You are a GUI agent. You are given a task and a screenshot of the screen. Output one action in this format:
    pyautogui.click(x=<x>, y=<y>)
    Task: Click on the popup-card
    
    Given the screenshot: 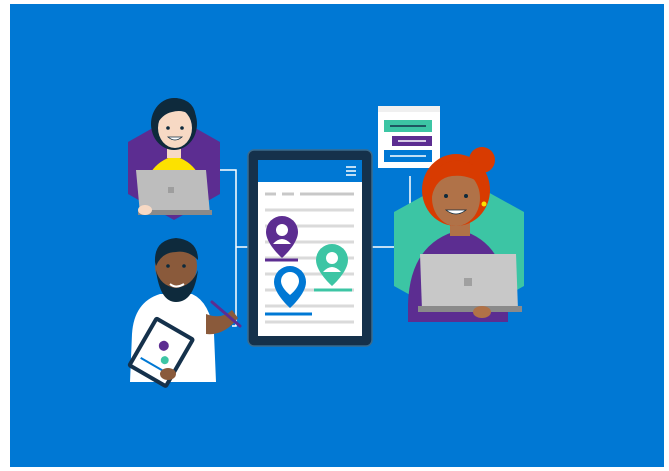 What is the action you would take?
    pyautogui.click(x=409, y=137)
    